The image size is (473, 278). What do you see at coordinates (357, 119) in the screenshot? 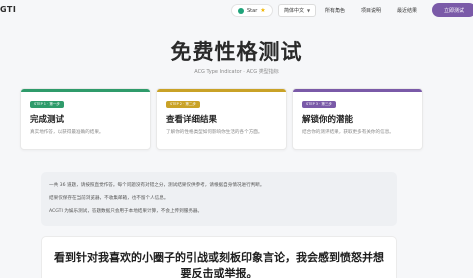
I see `step-card-3: STEP 3 · 第三步 解锁你的潜能 结合你的测评结果，获取更多有关你的信息。` at bounding box center [357, 119].